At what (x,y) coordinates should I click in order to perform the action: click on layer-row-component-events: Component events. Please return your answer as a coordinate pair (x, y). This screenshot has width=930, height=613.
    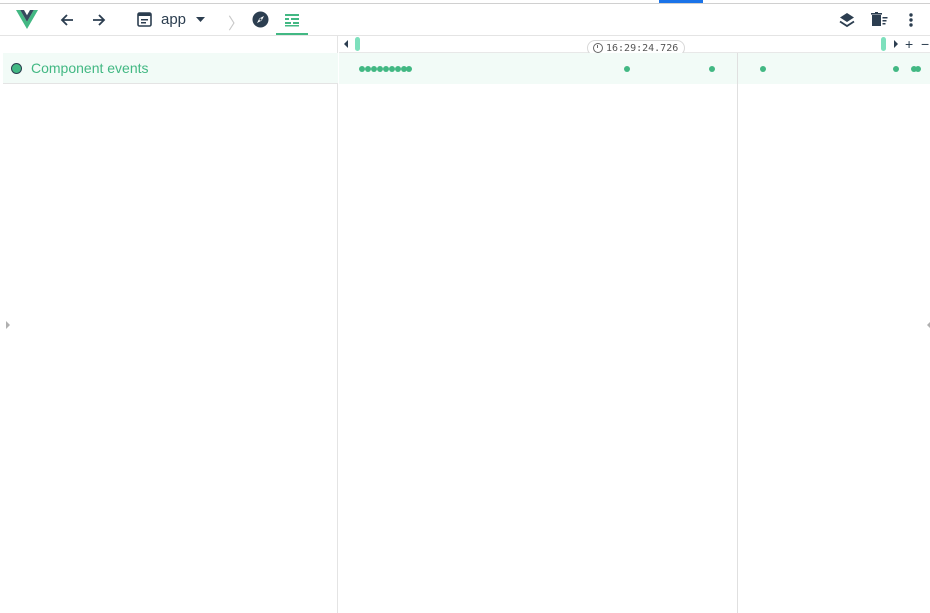
    Looking at the image, I should click on (170, 68).